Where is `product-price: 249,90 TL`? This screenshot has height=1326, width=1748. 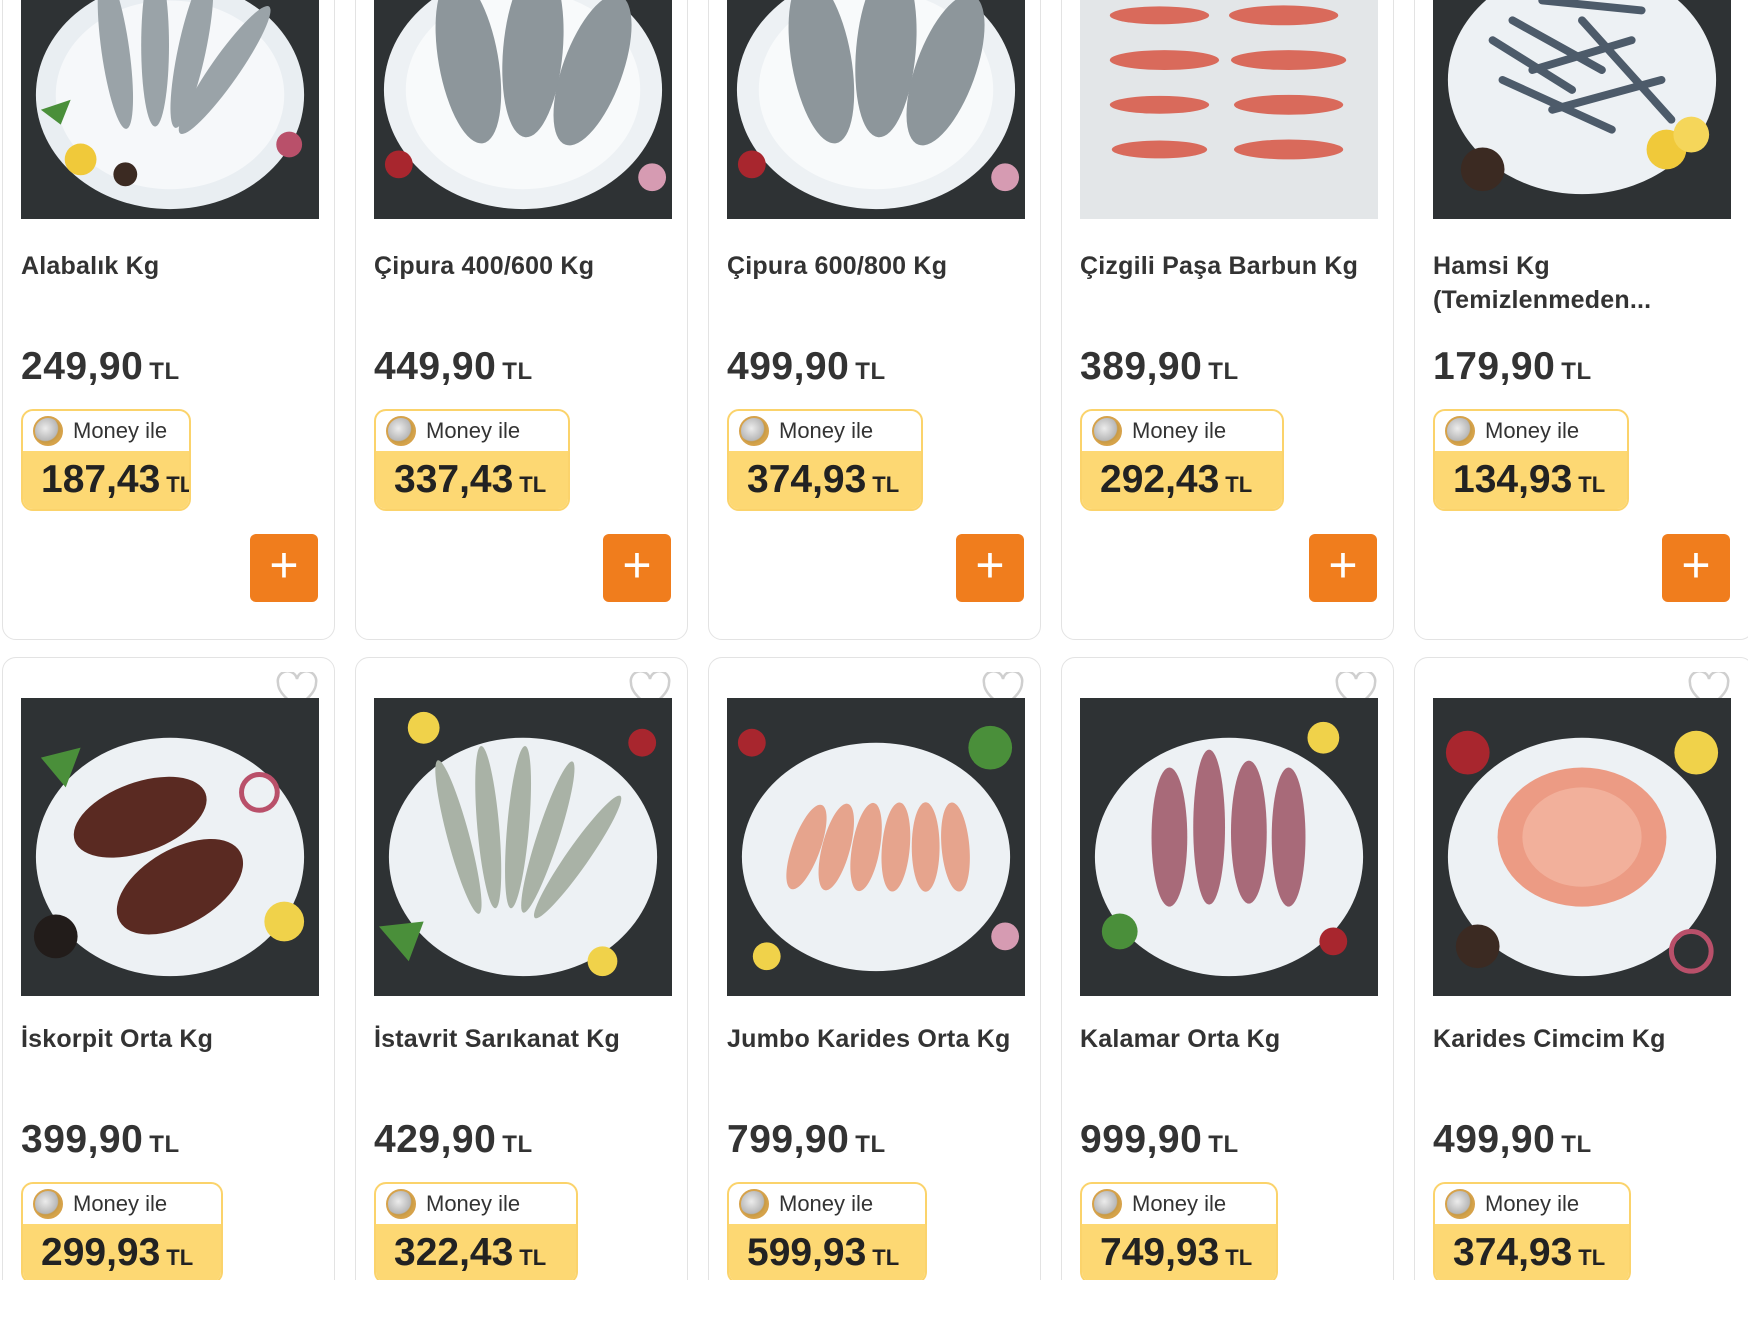
product-price: 249,90 TL is located at coordinates (100, 366).